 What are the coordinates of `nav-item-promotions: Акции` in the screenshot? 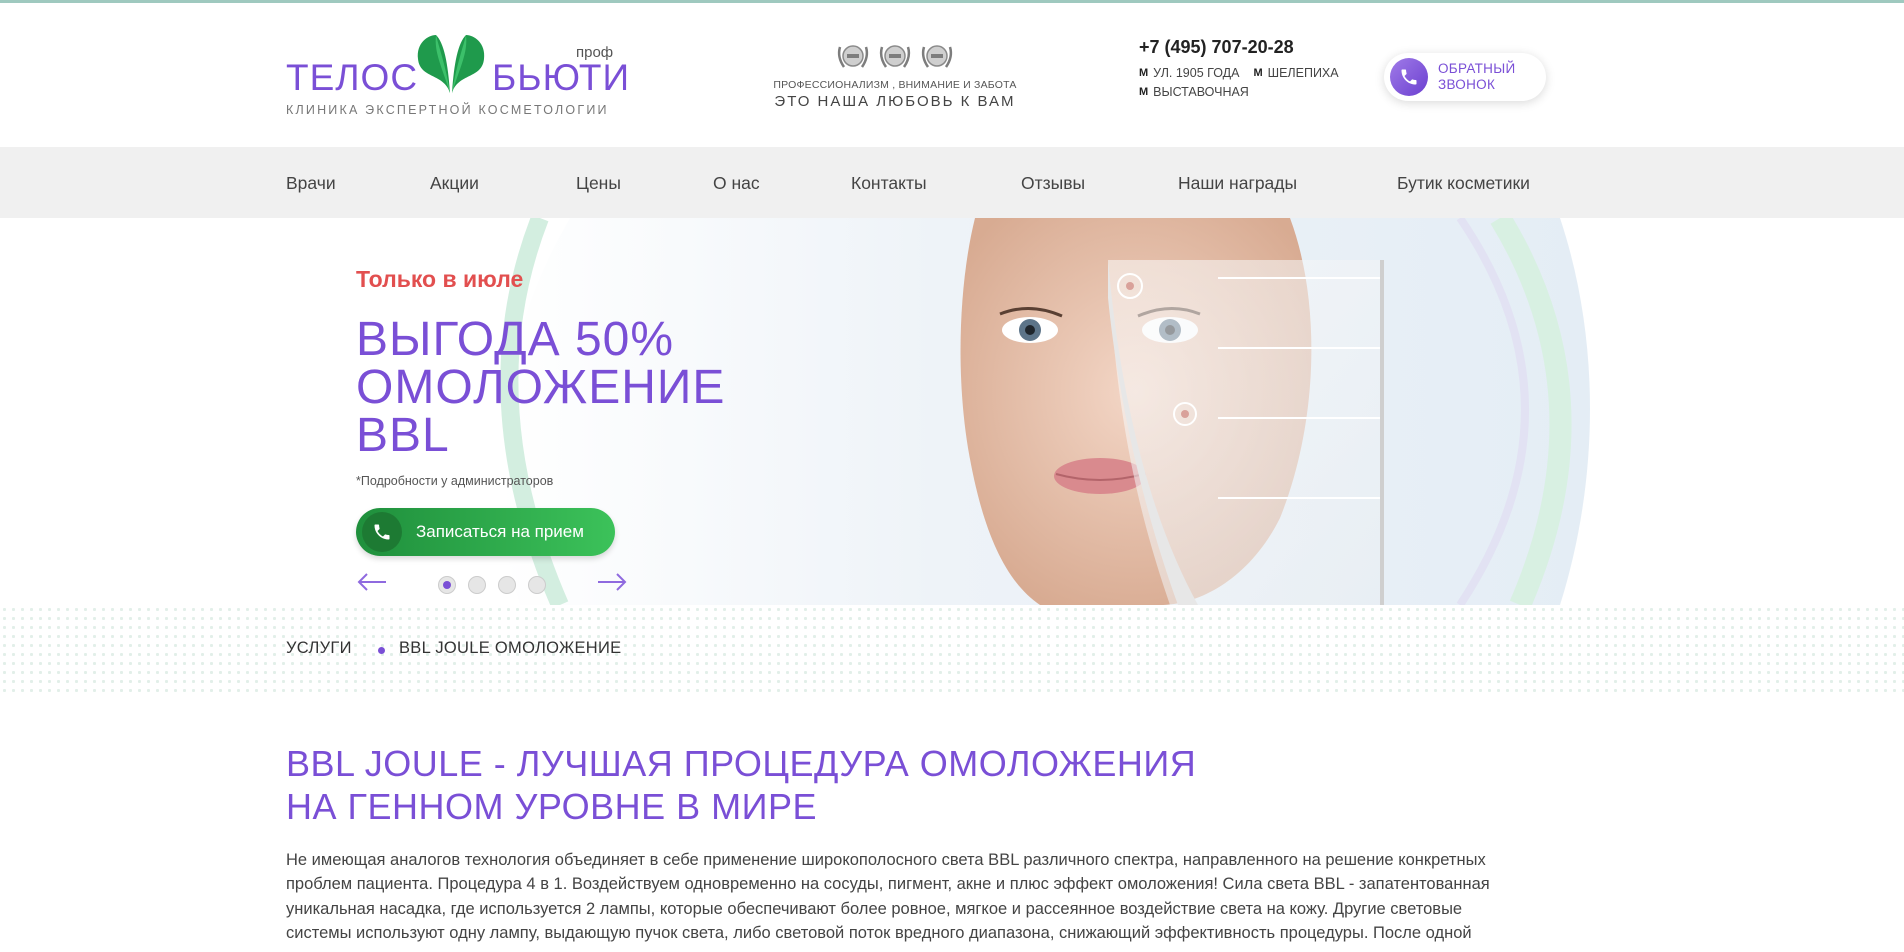 It's located at (454, 183).